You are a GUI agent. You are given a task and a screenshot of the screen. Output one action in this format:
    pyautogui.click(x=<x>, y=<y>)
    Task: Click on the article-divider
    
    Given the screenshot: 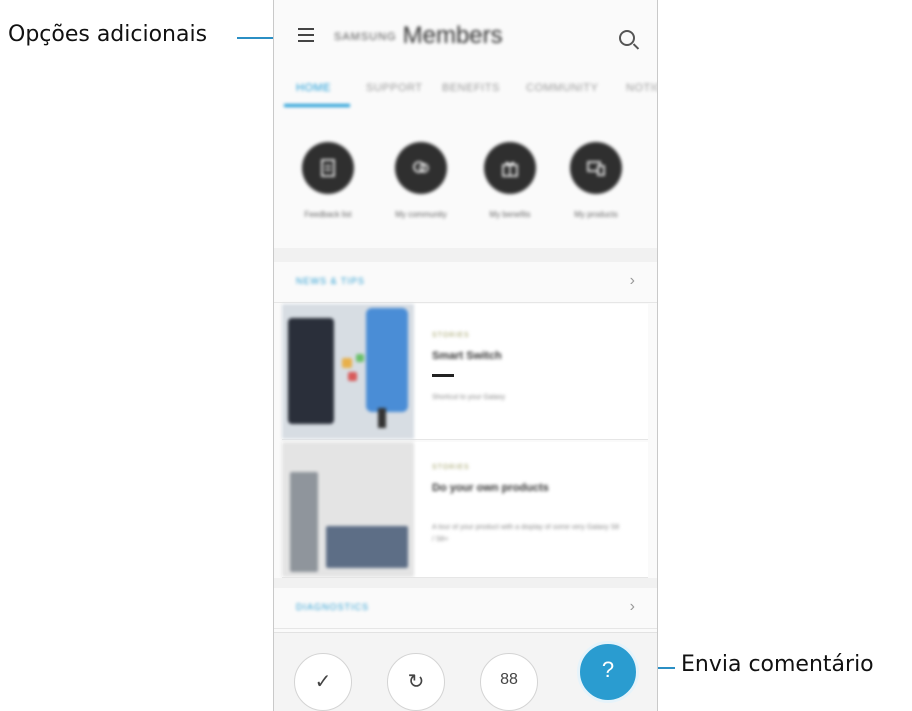 What is the action you would take?
    pyautogui.click(x=443, y=375)
    